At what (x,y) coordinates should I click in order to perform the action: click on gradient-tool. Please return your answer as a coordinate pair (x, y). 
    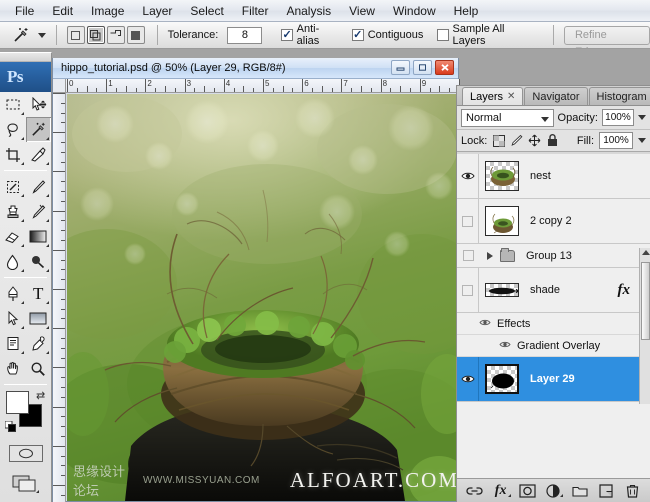
    Looking at the image, I should click on (39, 236).